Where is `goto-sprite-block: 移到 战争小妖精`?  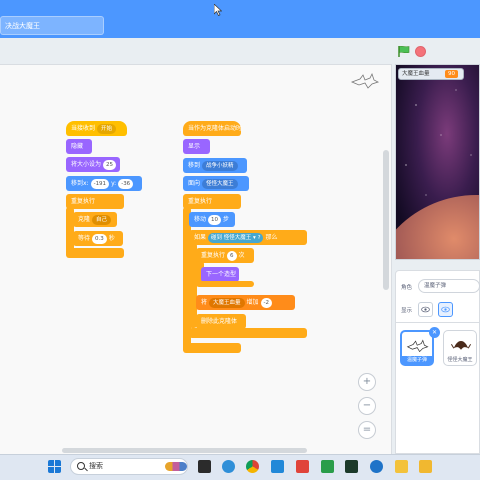
goto-sprite-block: 移到 战争小妖精 is located at coordinates (215, 165).